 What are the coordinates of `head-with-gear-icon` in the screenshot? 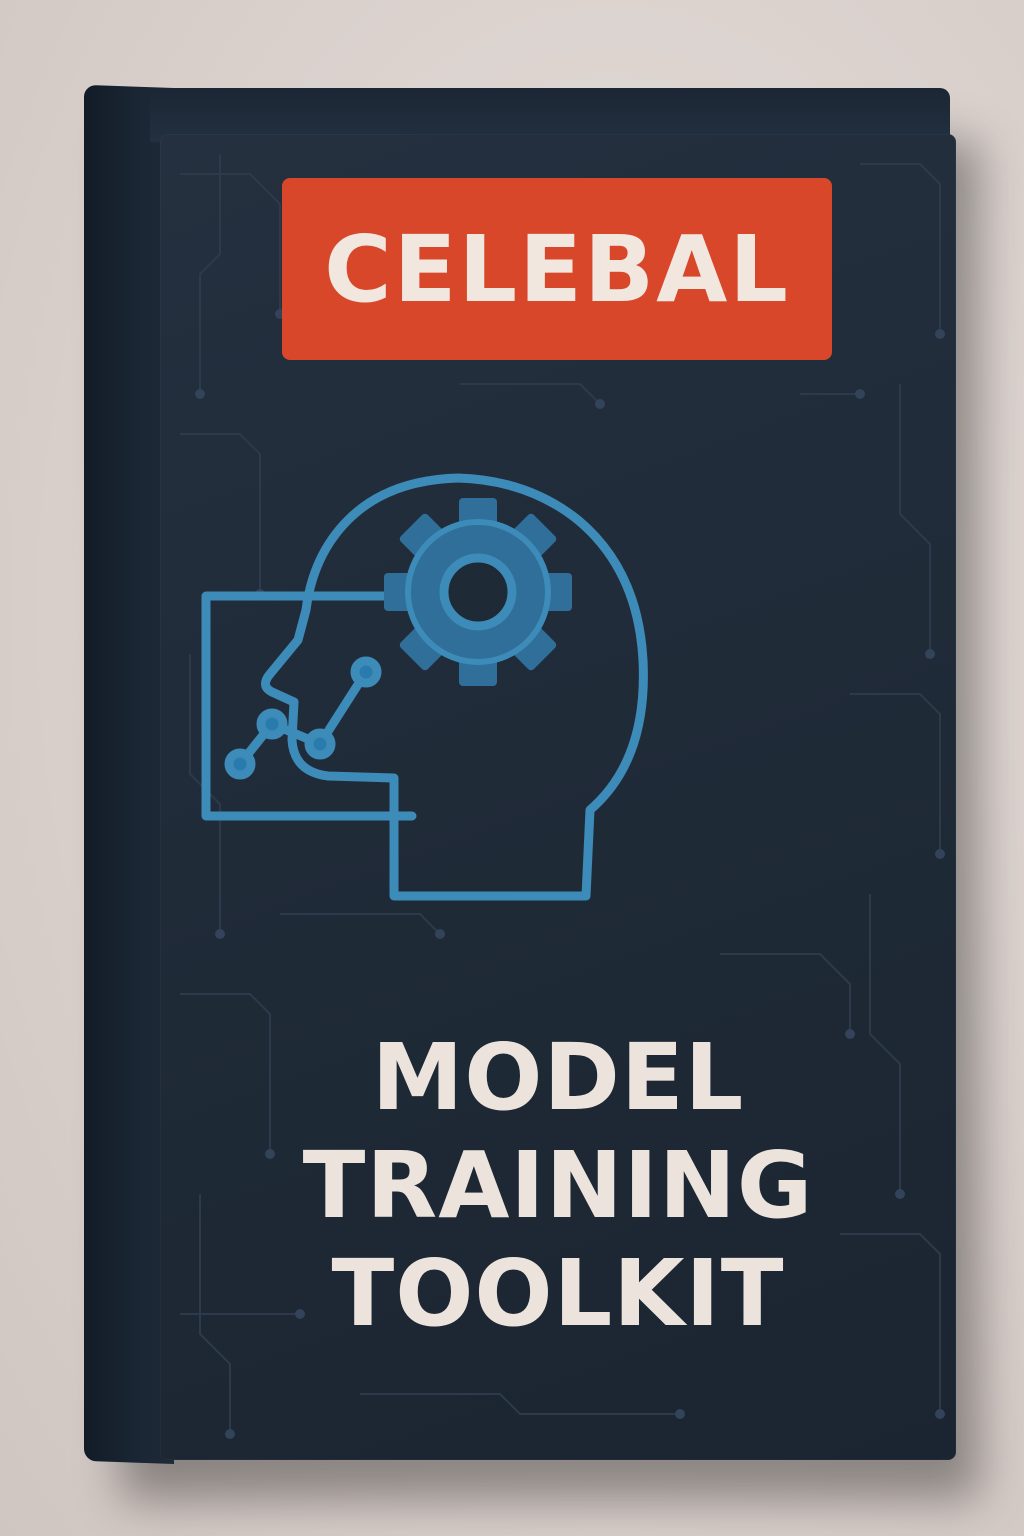 It's located at (424, 687).